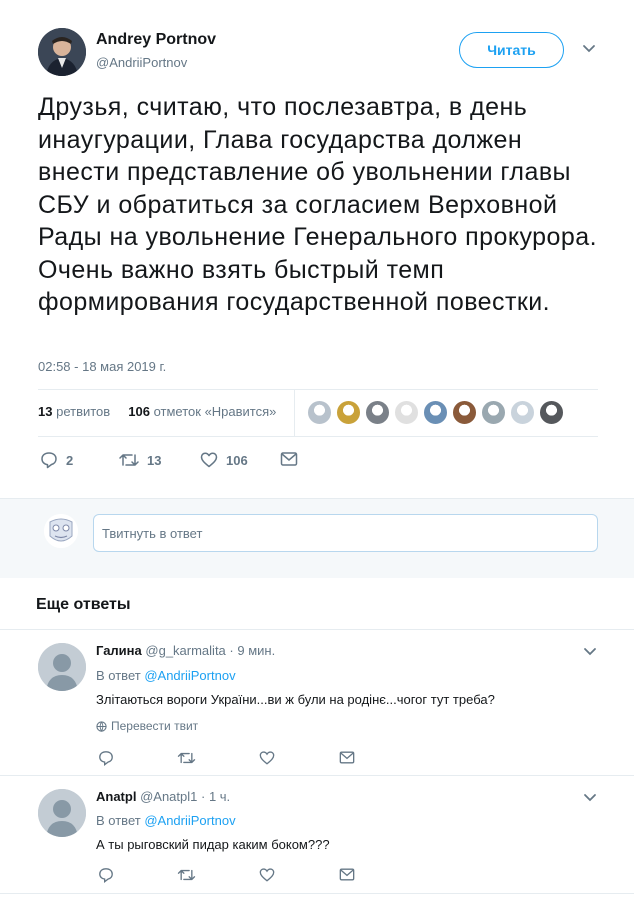 This screenshot has height=897, width=634. I want to click on retweets-count: 13, so click(45, 411).